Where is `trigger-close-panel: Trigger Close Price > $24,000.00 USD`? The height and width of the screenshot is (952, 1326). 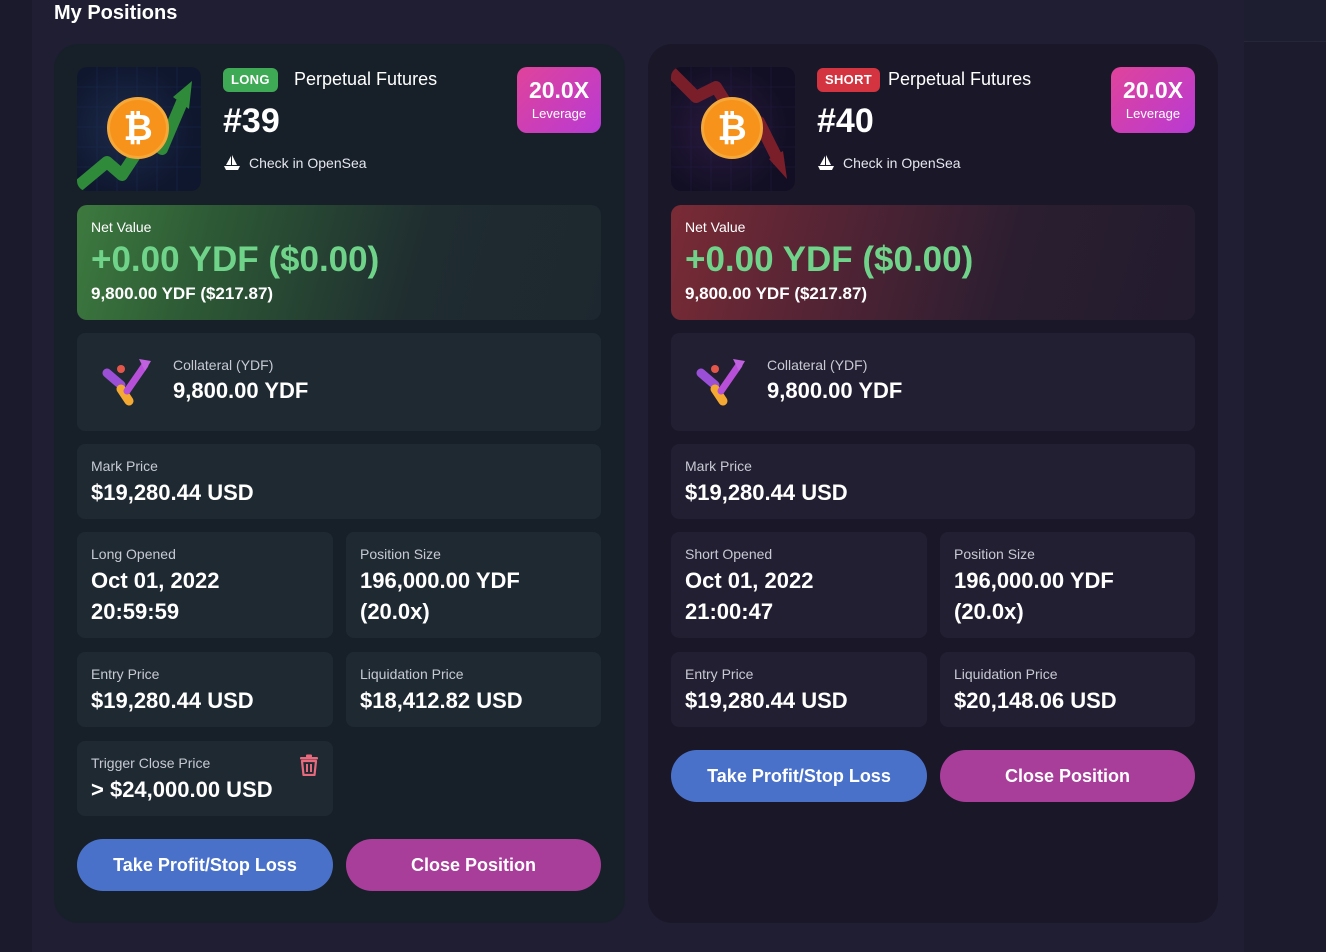 trigger-close-panel: Trigger Close Price > $24,000.00 USD is located at coordinates (205, 778).